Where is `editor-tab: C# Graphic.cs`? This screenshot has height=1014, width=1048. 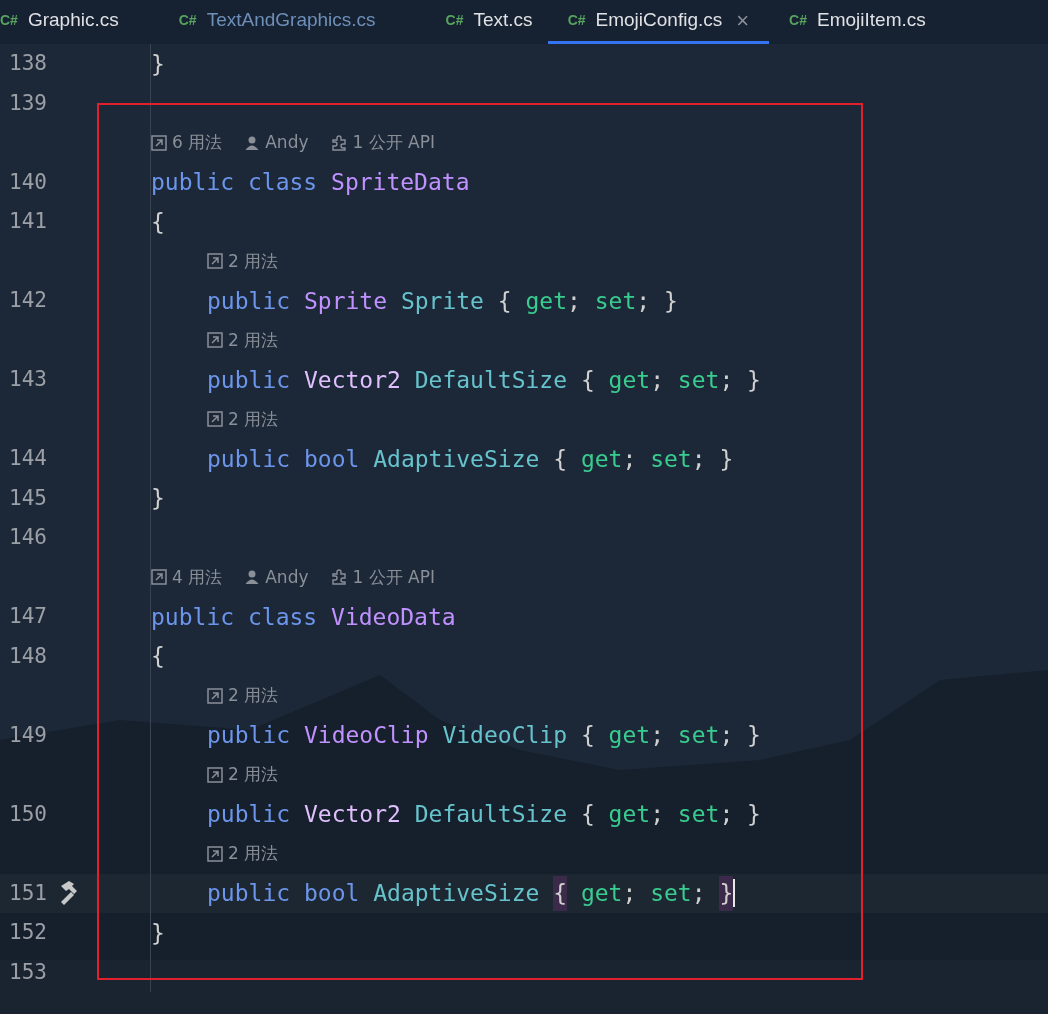
editor-tab: C# Graphic.cs is located at coordinates (79, 22).